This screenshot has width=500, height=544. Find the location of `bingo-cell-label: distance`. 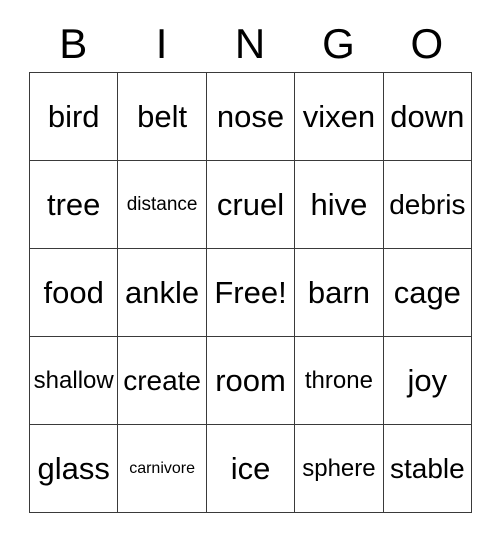

bingo-cell-label: distance is located at coordinates (162, 204).